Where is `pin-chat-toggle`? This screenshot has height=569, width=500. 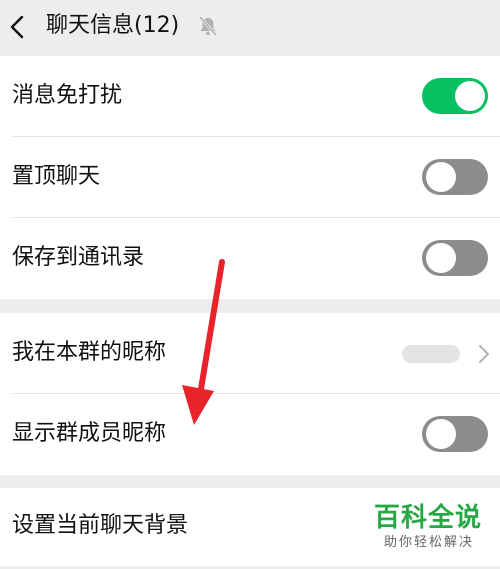
pin-chat-toggle is located at coordinates (455, 177).